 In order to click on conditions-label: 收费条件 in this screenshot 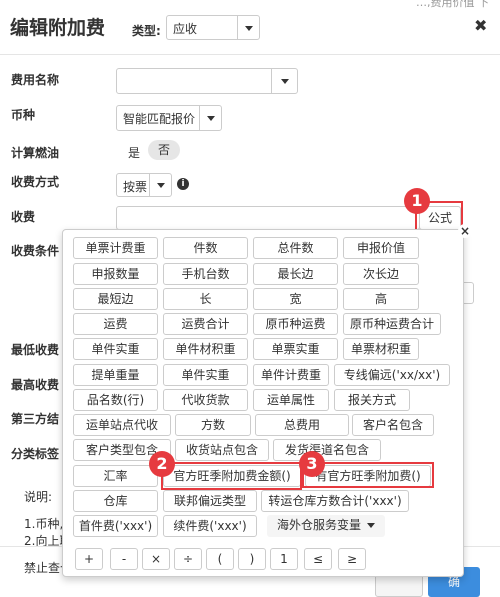, I will do `click(35, 251)`.